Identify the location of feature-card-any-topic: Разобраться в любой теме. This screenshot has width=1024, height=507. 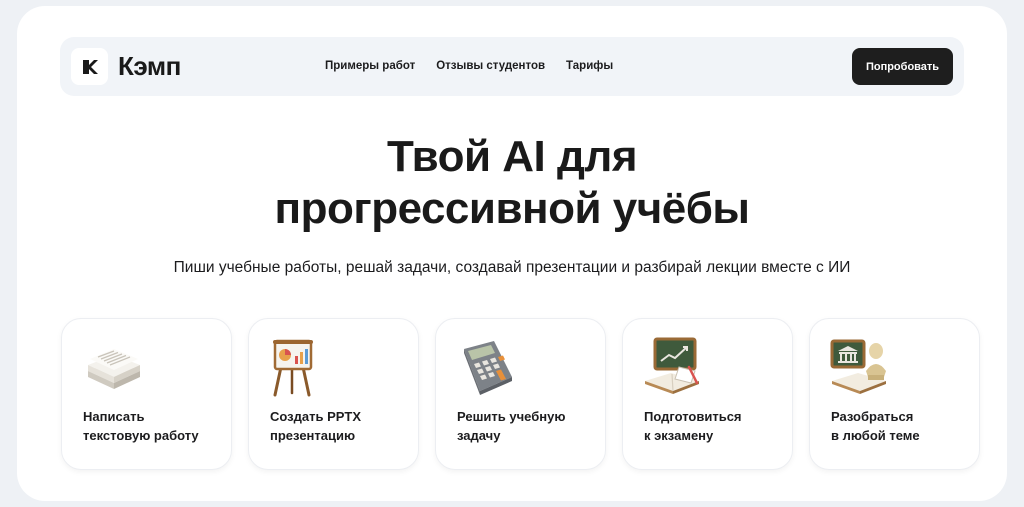
(894, 394).